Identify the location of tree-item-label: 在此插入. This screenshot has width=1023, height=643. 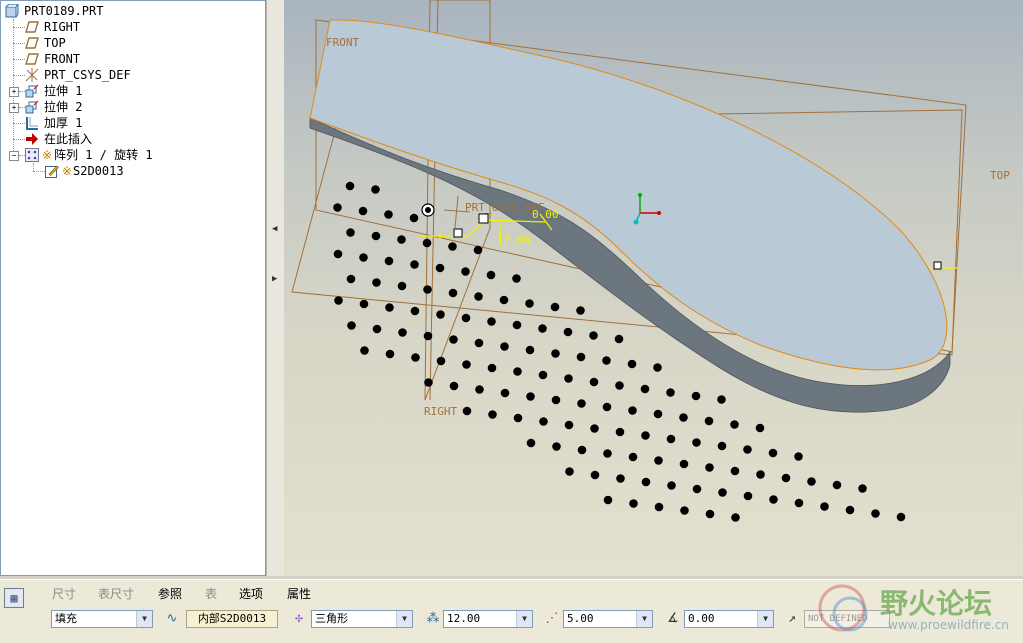
(68, 139).